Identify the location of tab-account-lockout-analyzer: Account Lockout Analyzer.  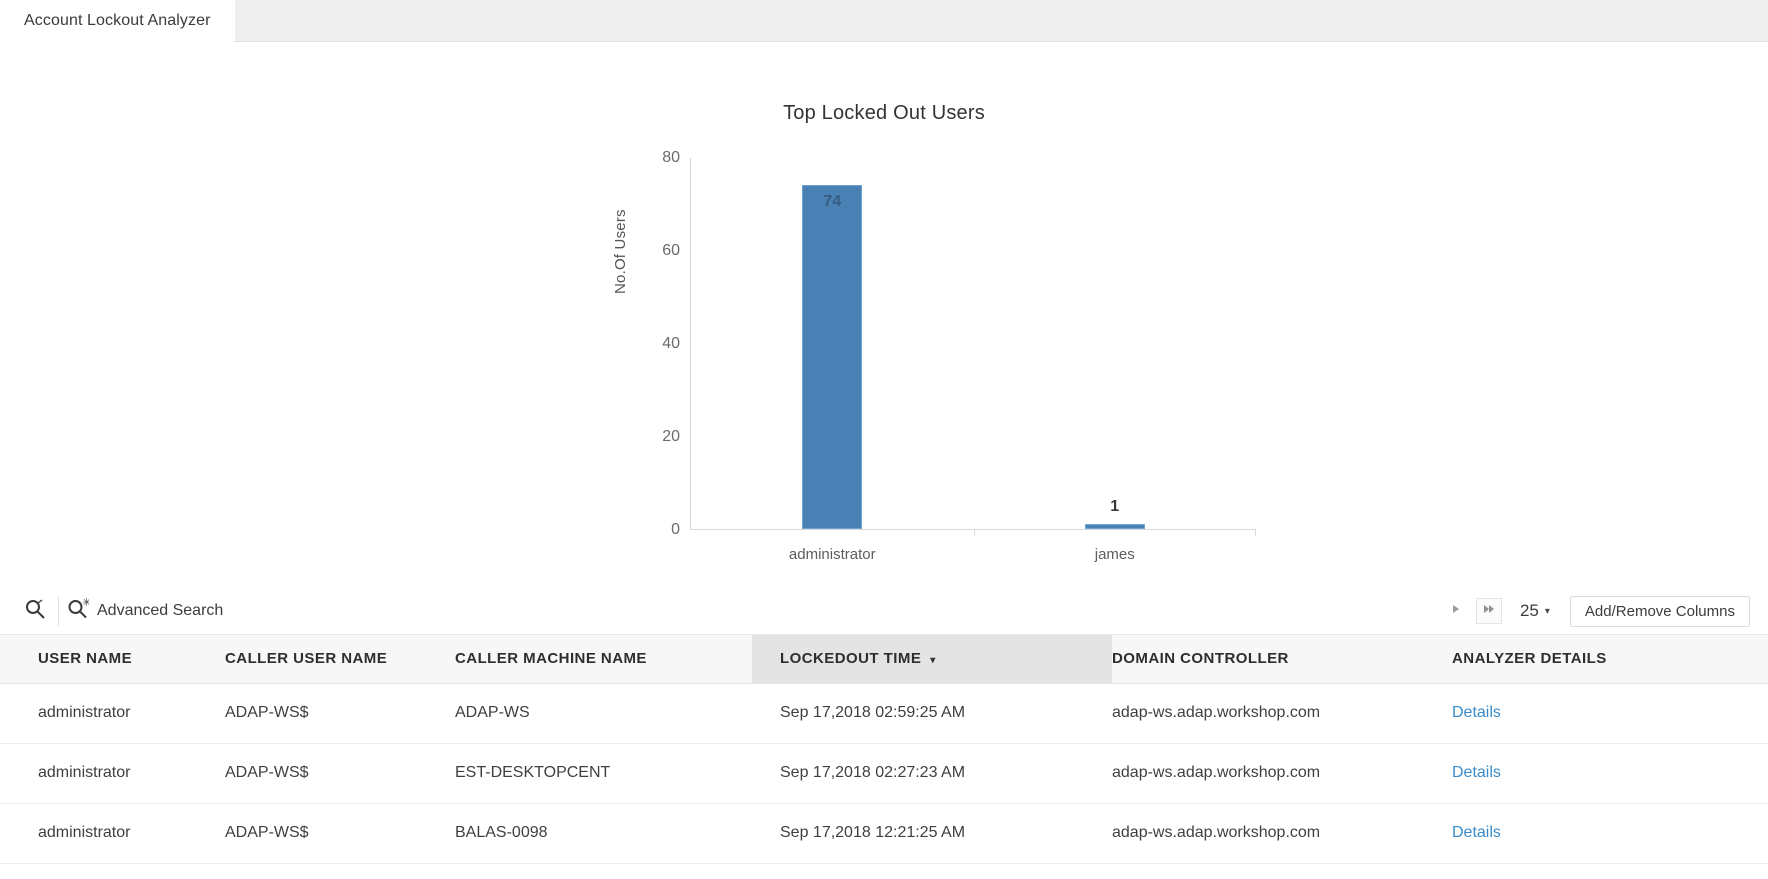
(116, 21).